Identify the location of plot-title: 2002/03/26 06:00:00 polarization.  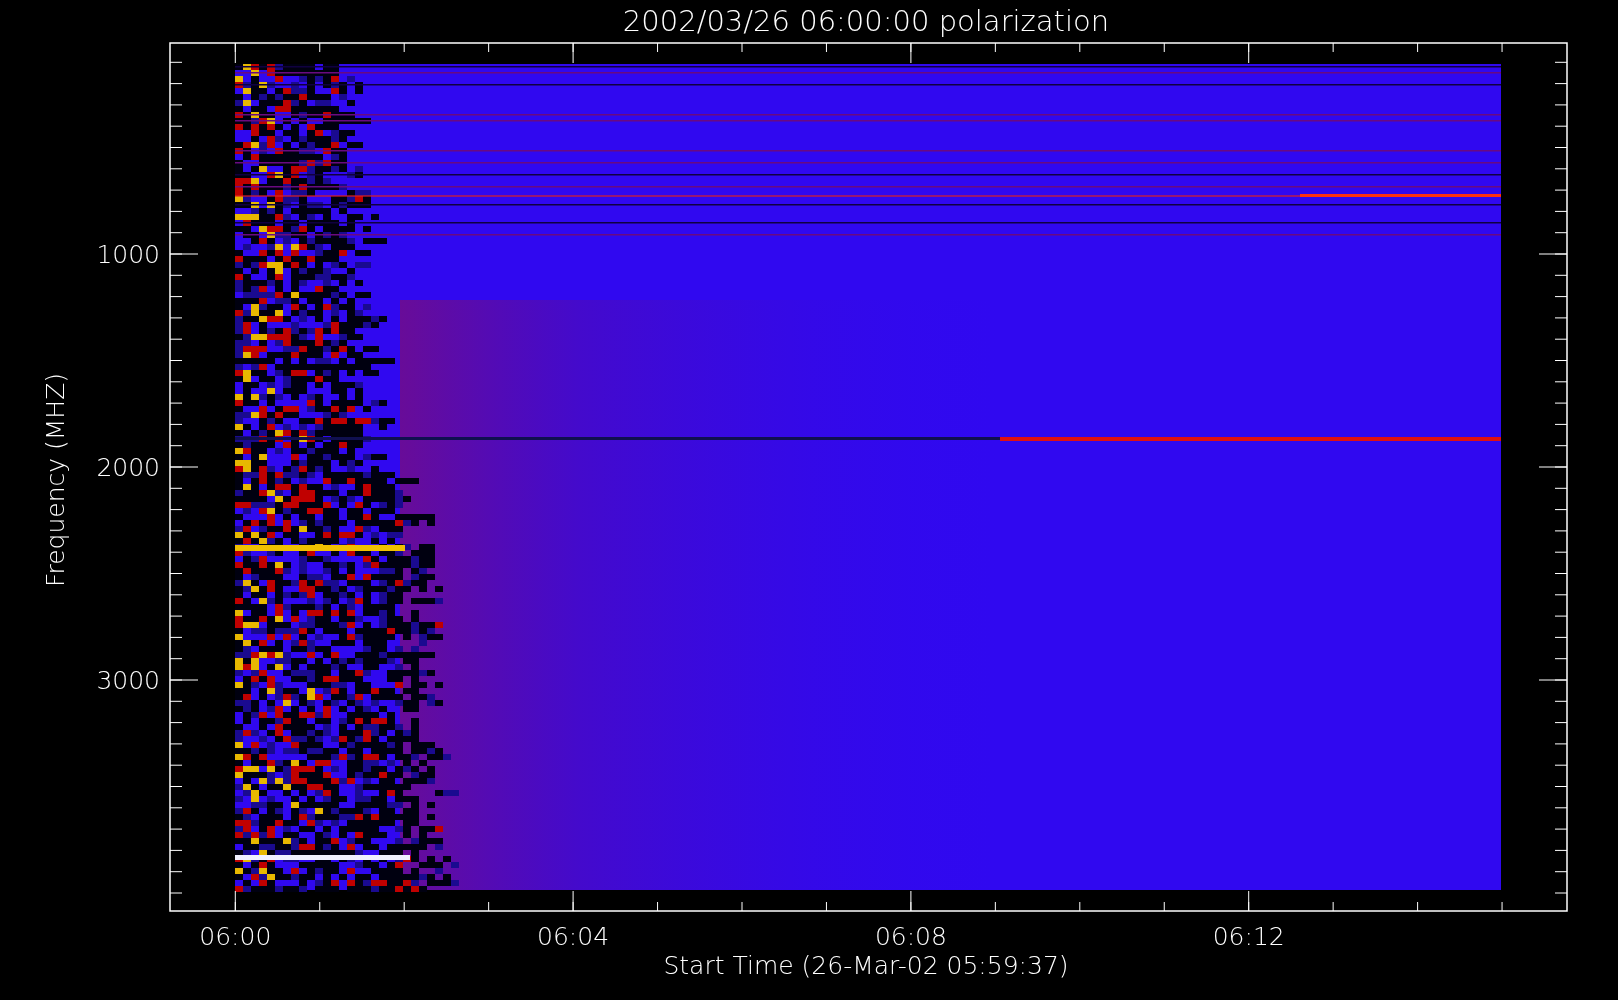
(866, 21).